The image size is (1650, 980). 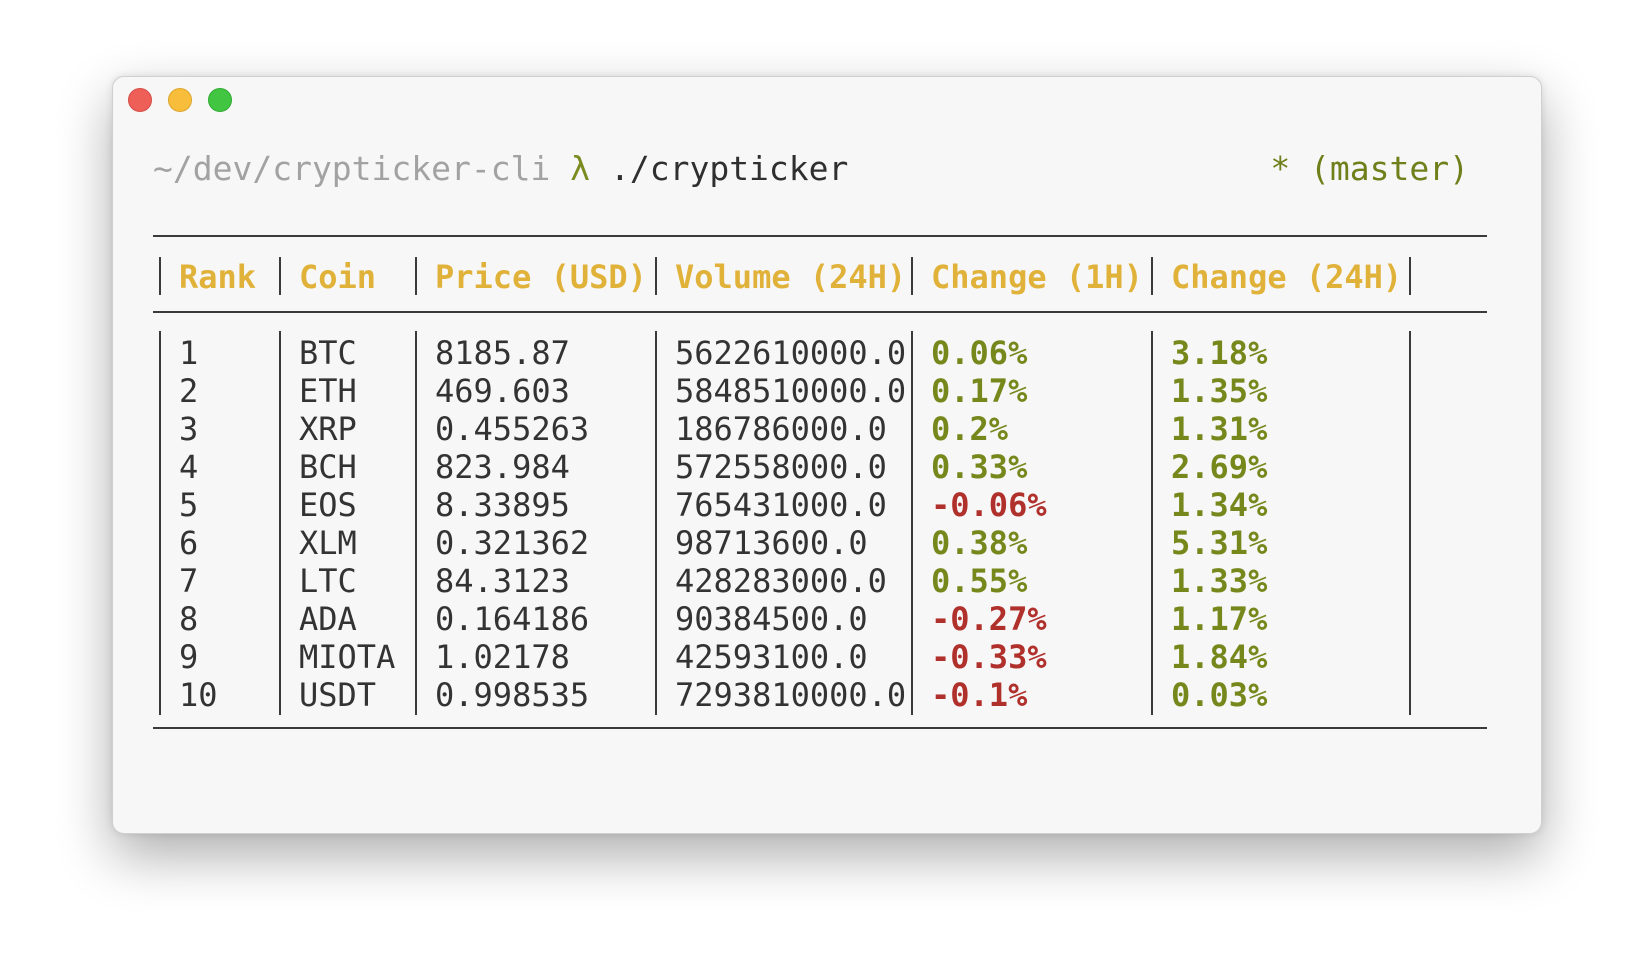 I want to click on prompt-path: ~/dev/crypticker-cli, so click(x=352, y=168).